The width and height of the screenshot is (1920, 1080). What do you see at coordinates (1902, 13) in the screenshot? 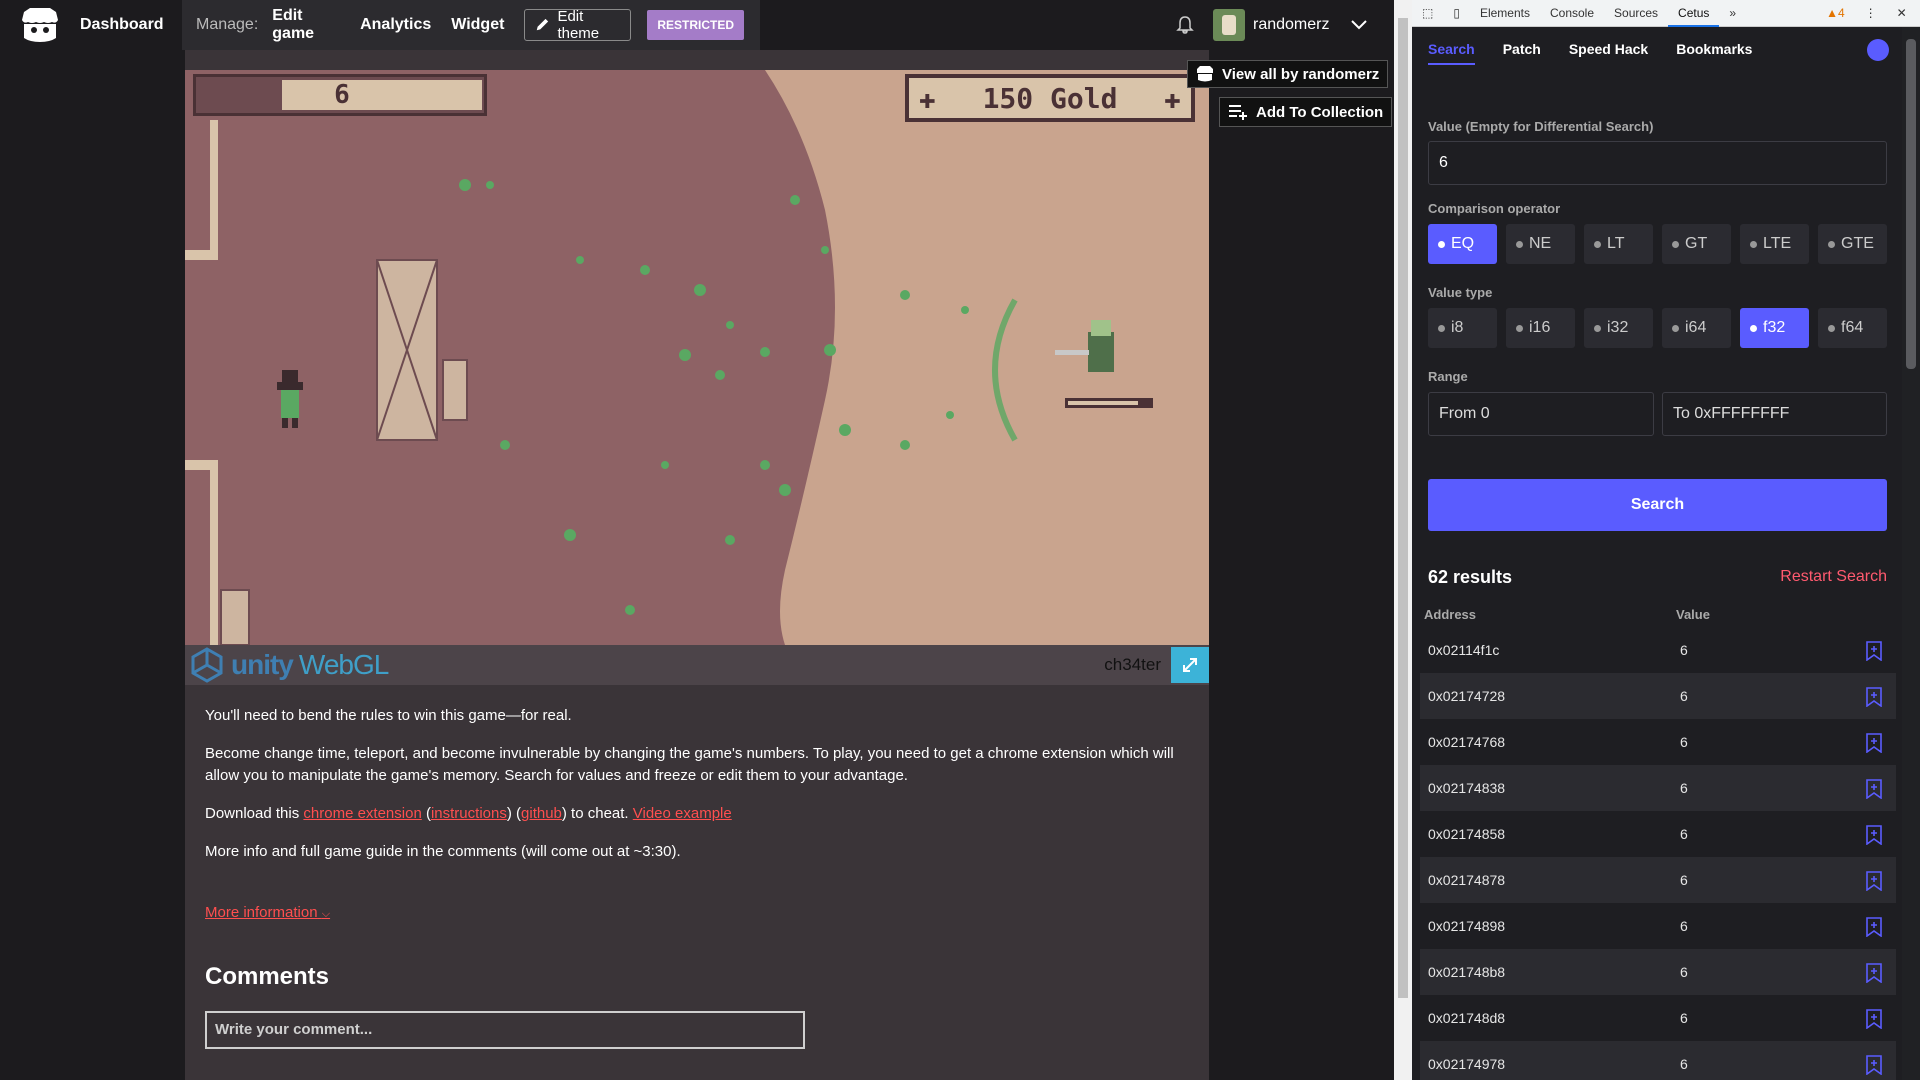
I see `close-icon: ✕` at bounding box center [1902, 13].